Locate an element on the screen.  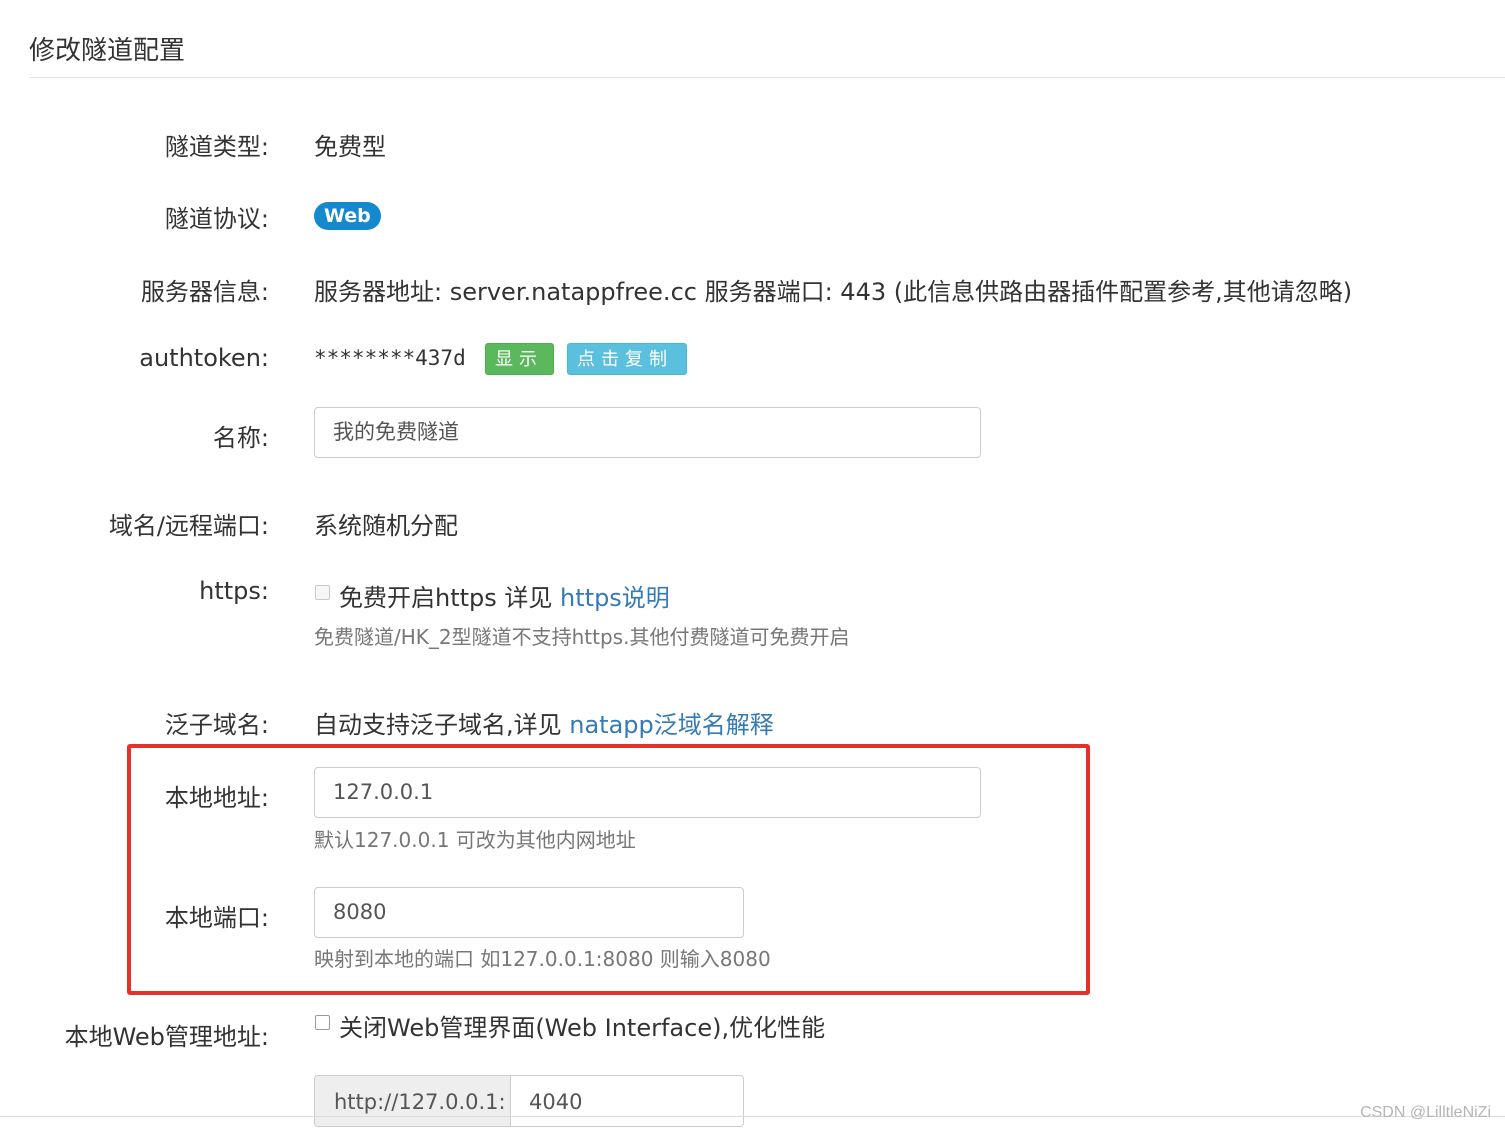
authtoken-value: ********437d is located at coordinates (390, 358).